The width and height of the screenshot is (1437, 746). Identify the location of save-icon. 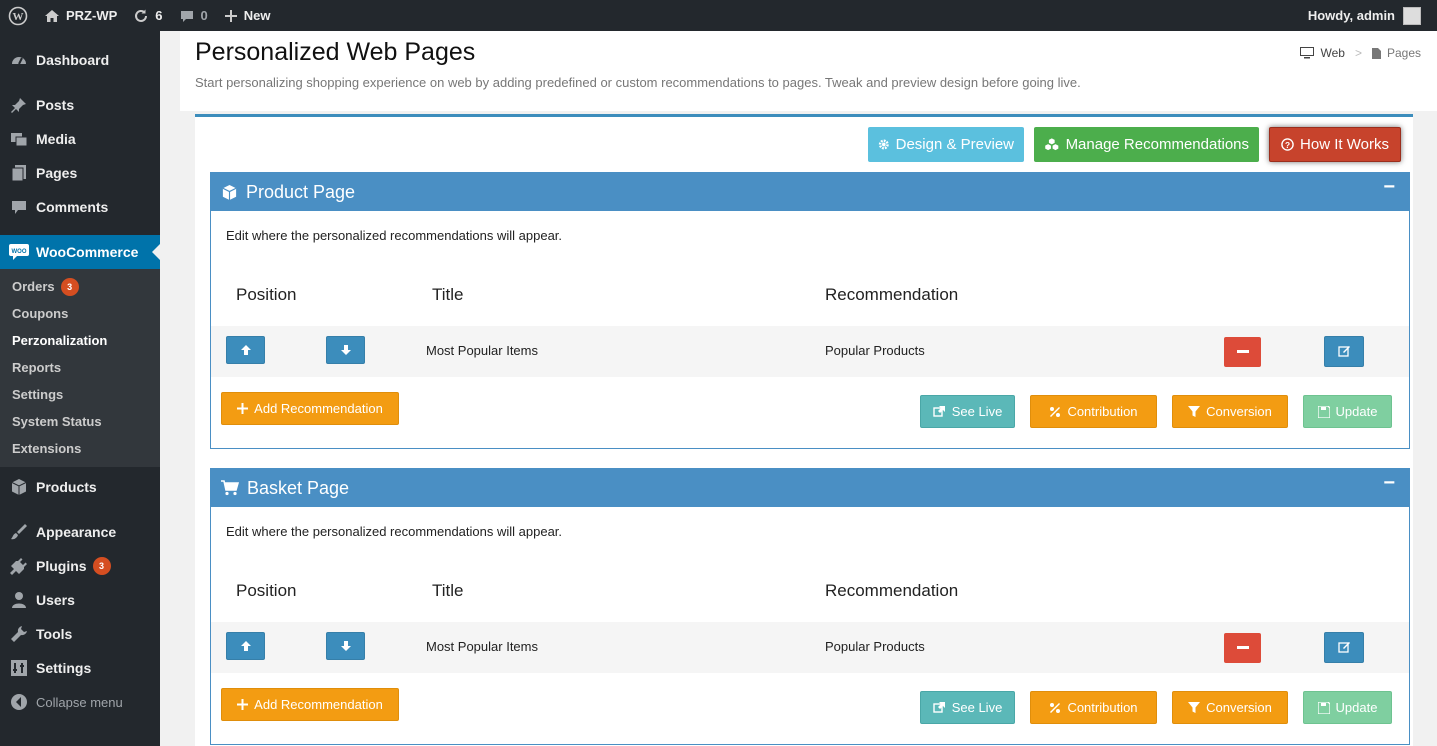
(1323, 411).